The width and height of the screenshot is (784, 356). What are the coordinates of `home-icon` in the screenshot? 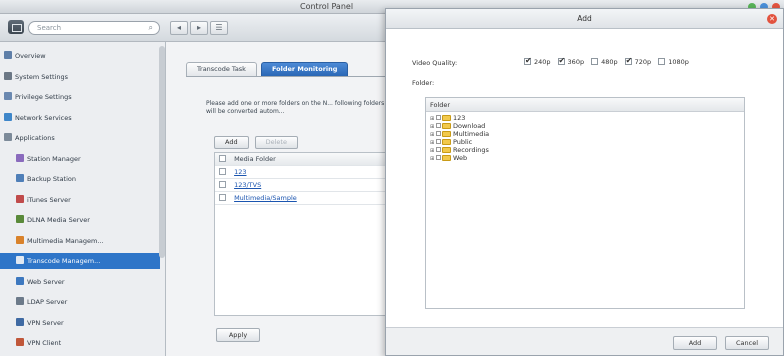 It's located at (16, 27).